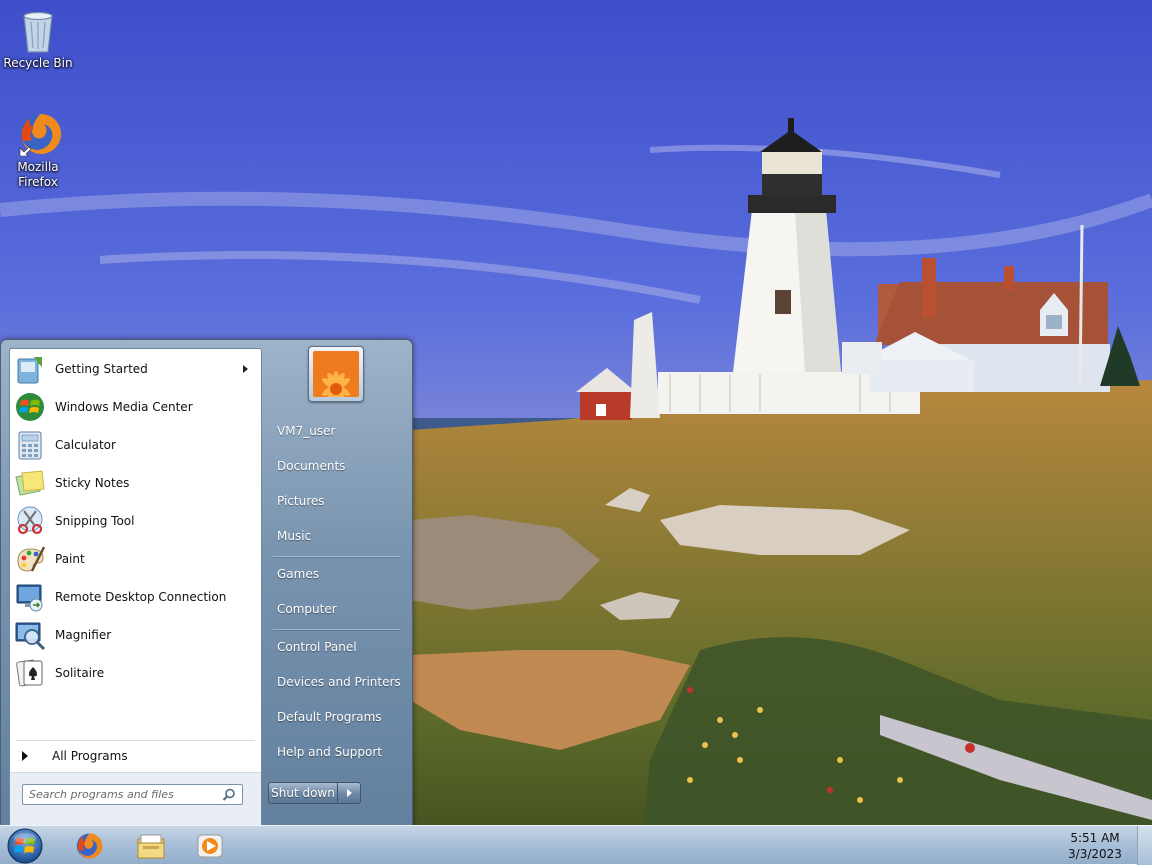  What do you see at coordinates (80, 673) in the screenshot?
I see `program-label: Solitaire` at bounding box center [80, 673].